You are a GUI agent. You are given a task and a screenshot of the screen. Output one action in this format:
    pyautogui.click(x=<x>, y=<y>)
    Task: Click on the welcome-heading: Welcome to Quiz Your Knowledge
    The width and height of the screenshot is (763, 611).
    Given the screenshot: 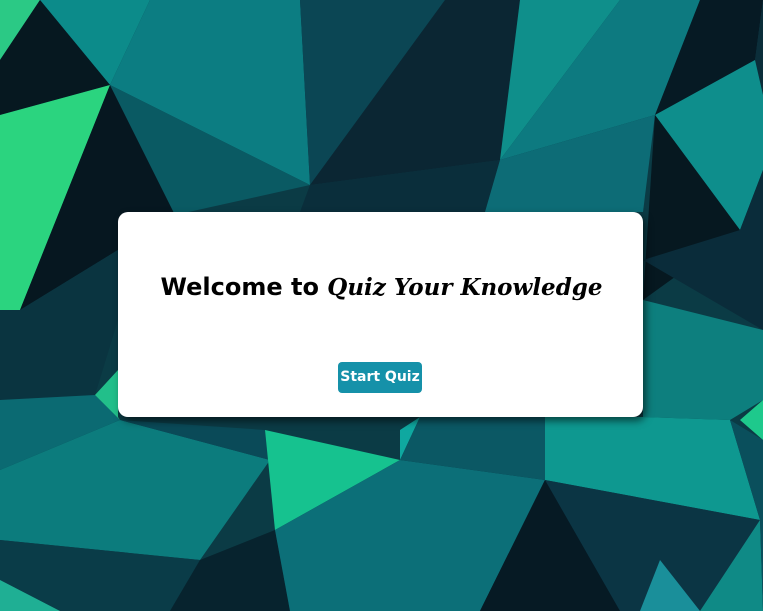 What is the action you would take?
    pyautogui.click(x=381, y=287)
    